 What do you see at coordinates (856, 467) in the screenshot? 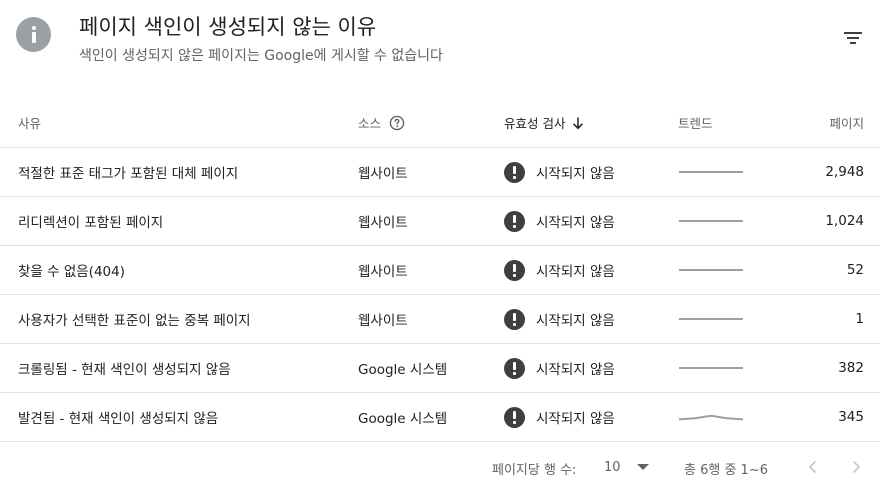
I see `chevron-right-icon` at bounding box center [856, 467].